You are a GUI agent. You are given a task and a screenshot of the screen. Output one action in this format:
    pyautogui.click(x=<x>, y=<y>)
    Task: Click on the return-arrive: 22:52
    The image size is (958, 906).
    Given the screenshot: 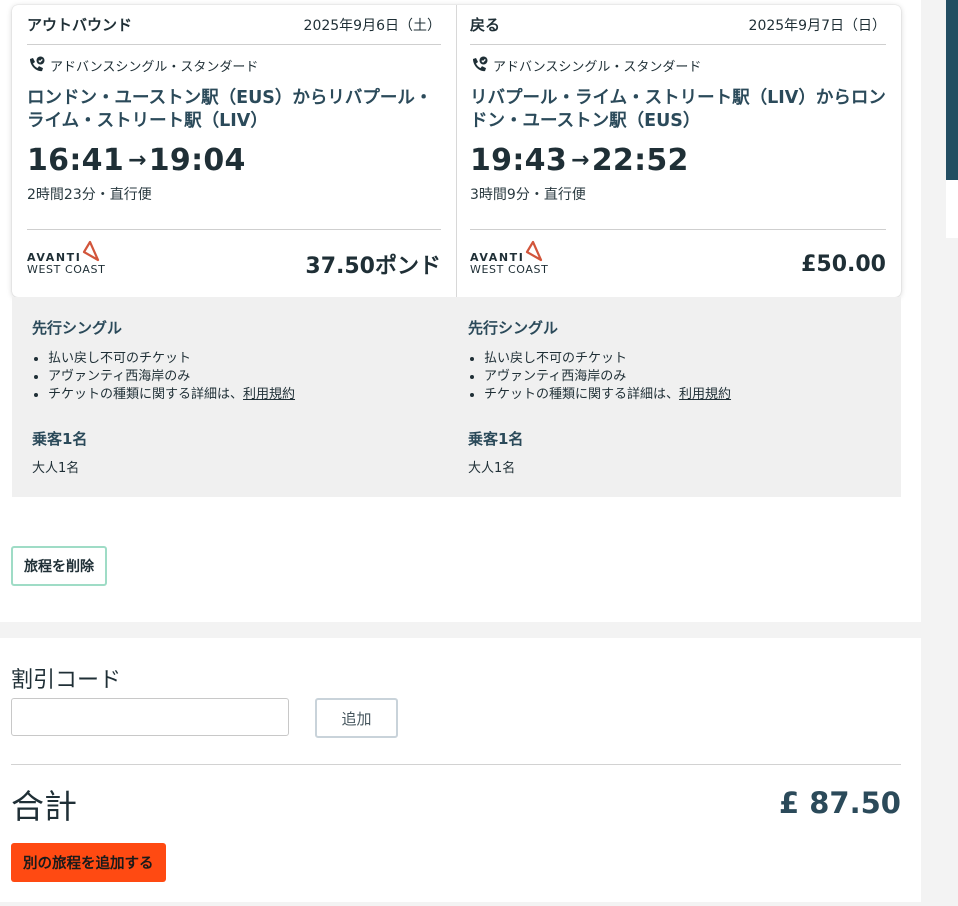 What is the action you would take?
    pyautogui.click(x=640, y=160)
    